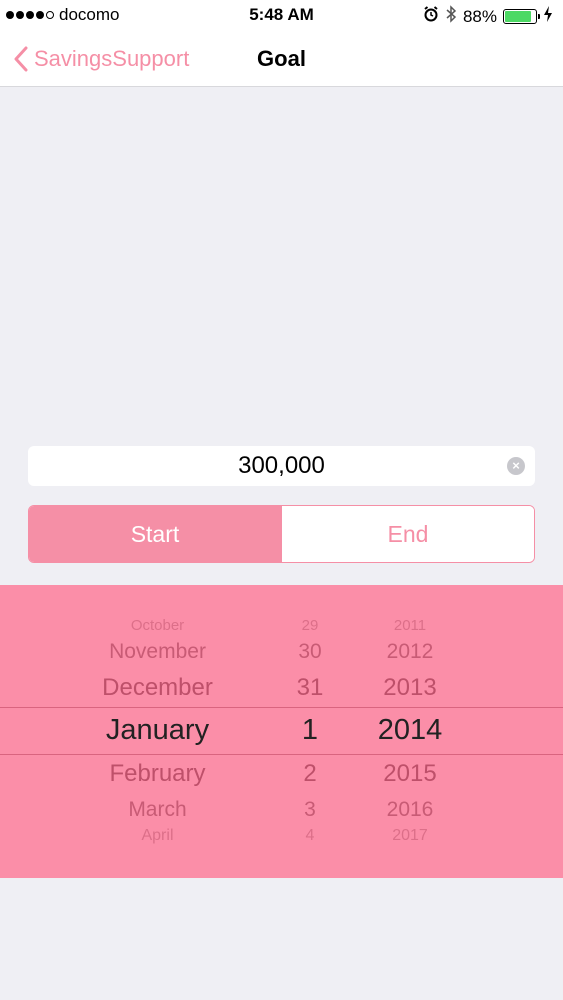 The height and width of the screenshot is (1000, 563). Describe the element at coordinates (410, 687) in the screenshot. I see `picker-year: 2013` at that location.